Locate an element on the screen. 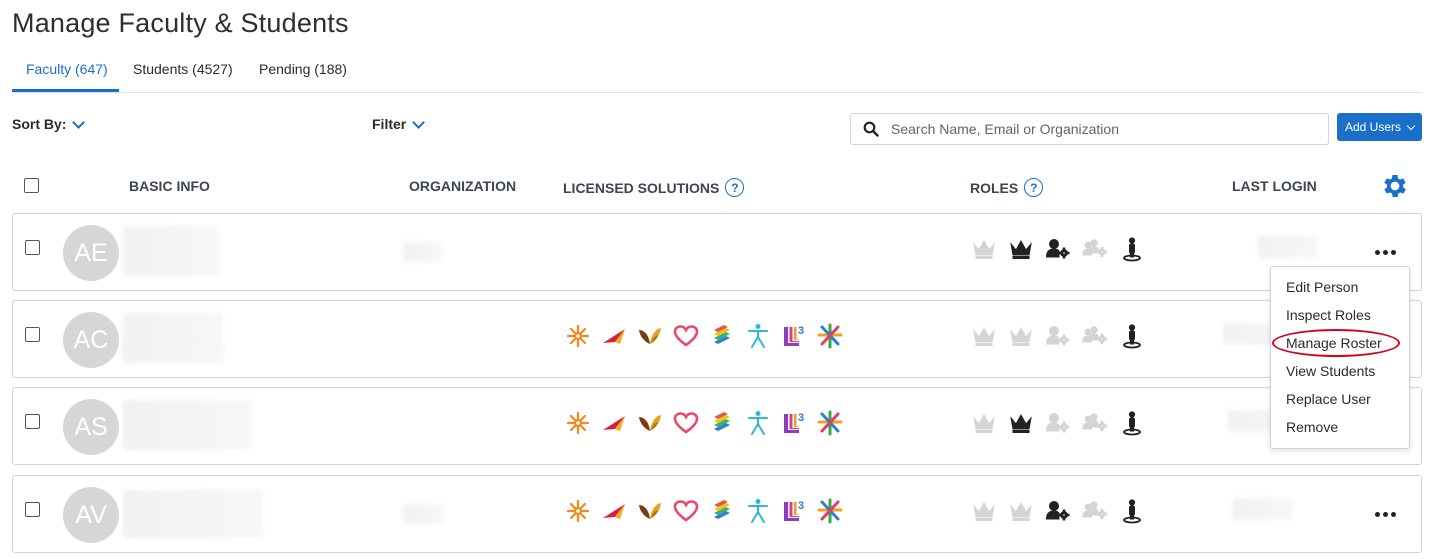  column-organization: ORGANIZATION is located at coordinates (462, 186).